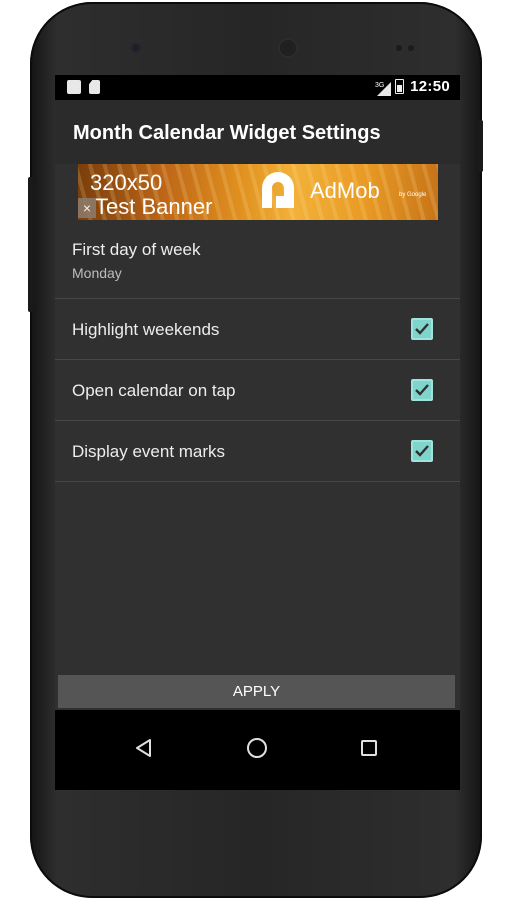 The image size is (513, 900). I want to click on back-button, so click(144, 748).